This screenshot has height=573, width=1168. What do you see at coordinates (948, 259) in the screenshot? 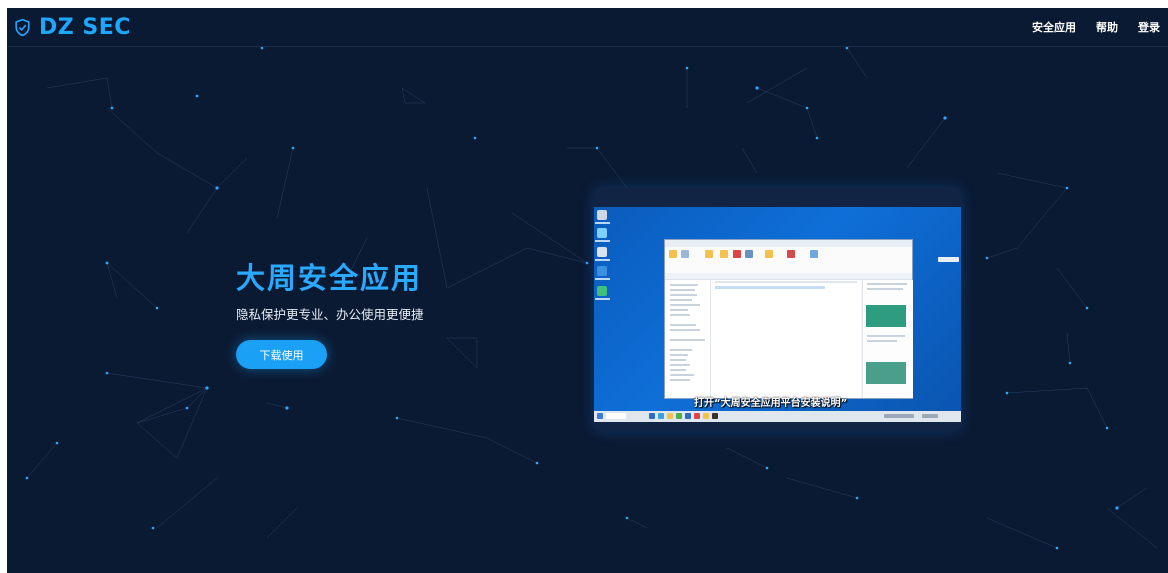
I see `floating-toolbar` at bounding box center [948, 259].